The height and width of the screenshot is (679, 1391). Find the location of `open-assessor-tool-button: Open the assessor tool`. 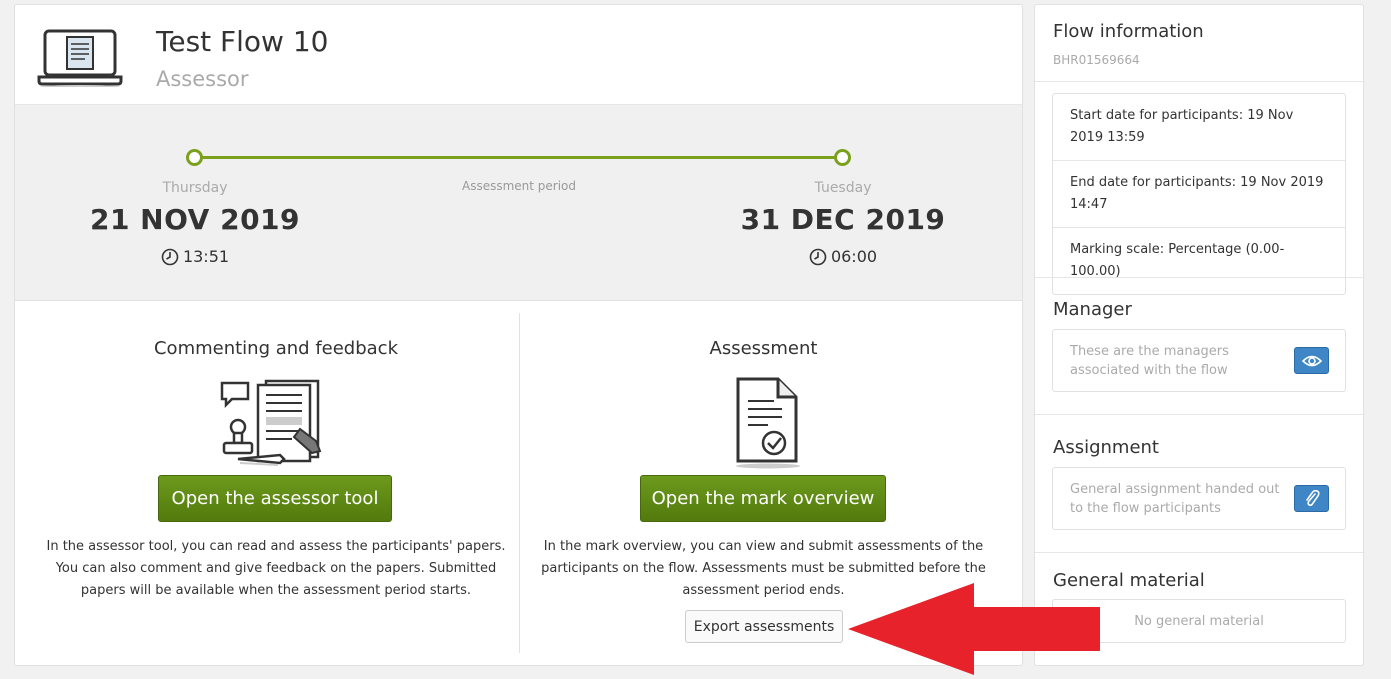

open-assessor-tool-button: Open the assessor tool is located at coordinates (275, 498).